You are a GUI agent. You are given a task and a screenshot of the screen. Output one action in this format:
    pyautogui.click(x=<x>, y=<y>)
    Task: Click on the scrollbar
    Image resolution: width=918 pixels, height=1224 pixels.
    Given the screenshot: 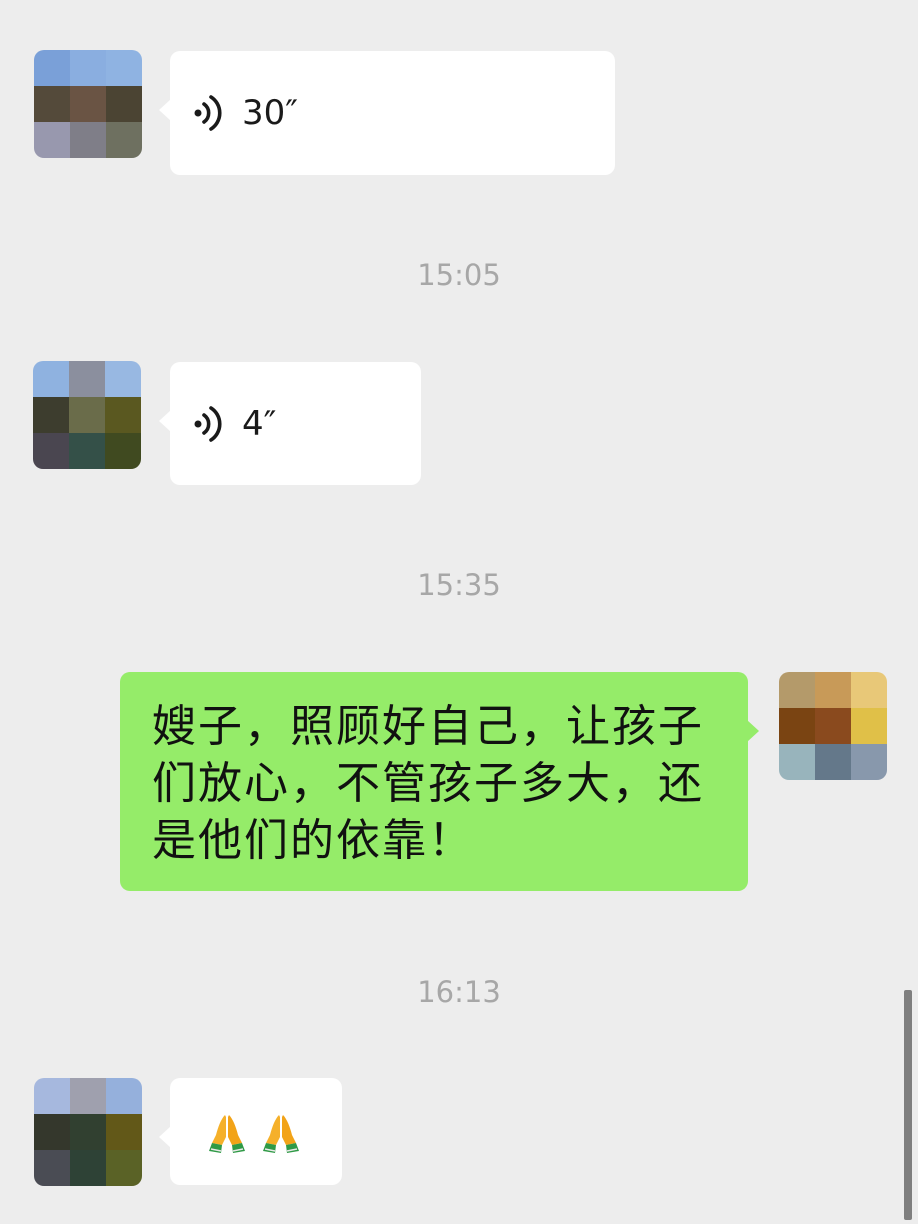 What is the action you would take?
    pyautogui.click(x=908, y=1105)
    